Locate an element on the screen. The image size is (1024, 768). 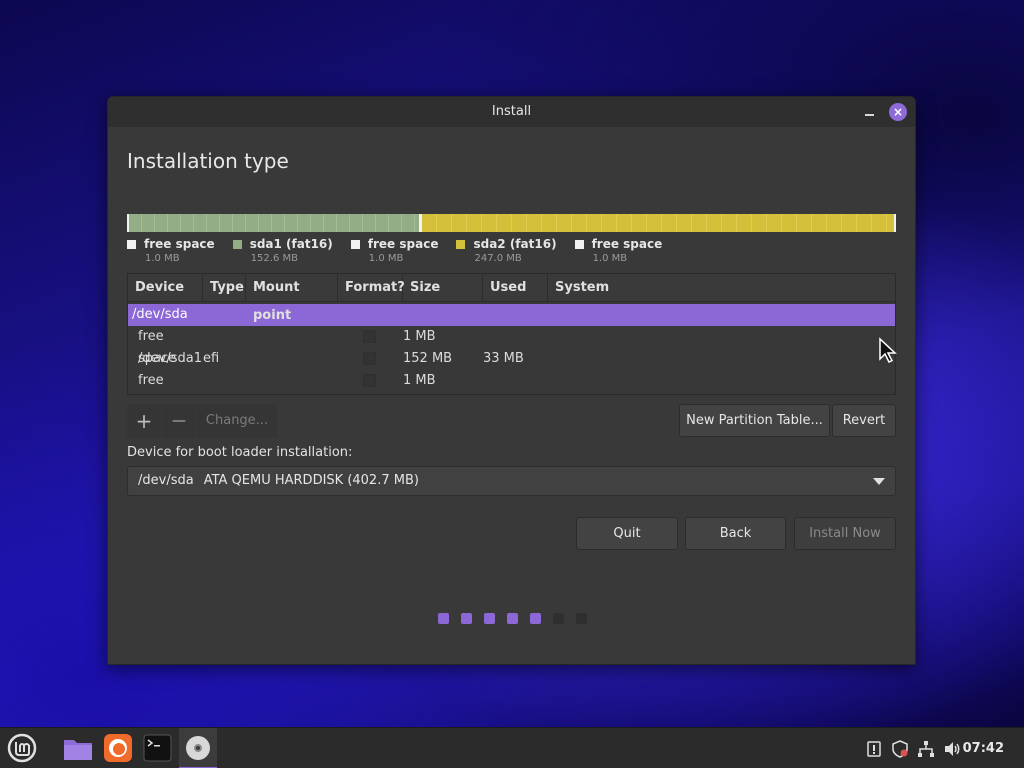
add-partition-button: + is located at coordinates (144, 421).